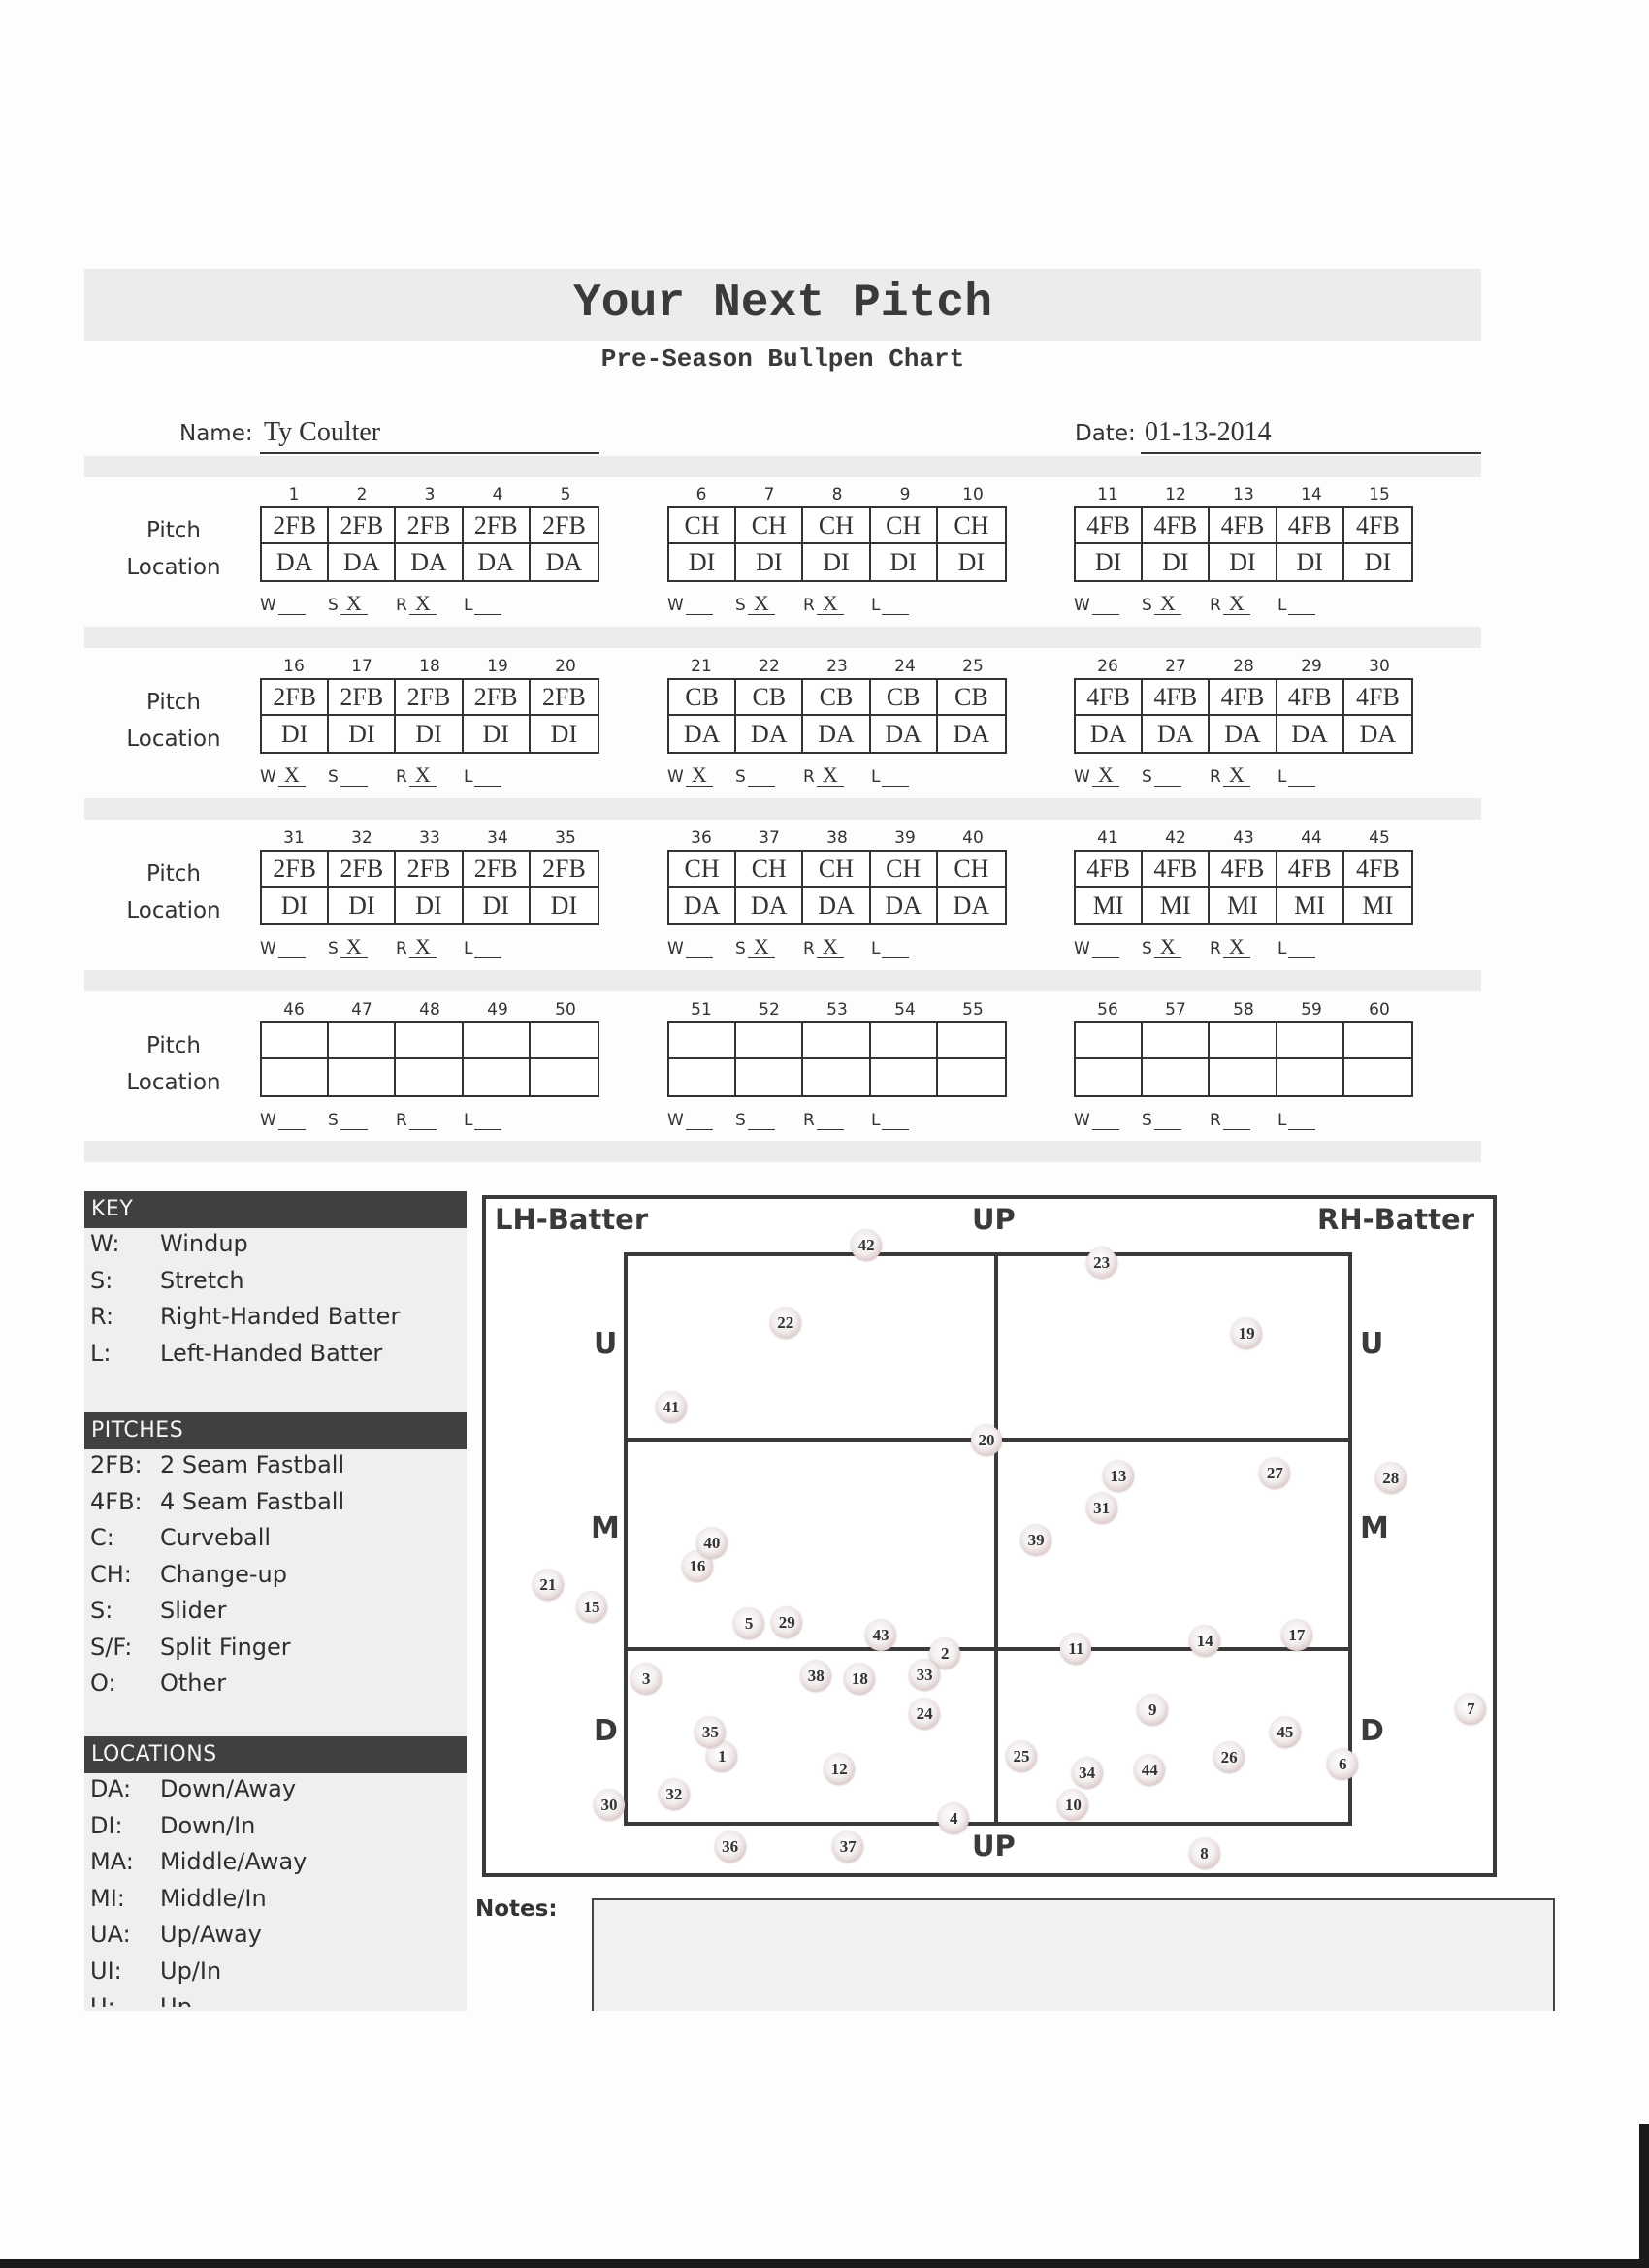 This screenshot has height=2268, width=1649. What do you see at coordinates (1118, 1477) in the screenshot?
I see `pitch-marker: 13` at bounding box center [1118, 1477].